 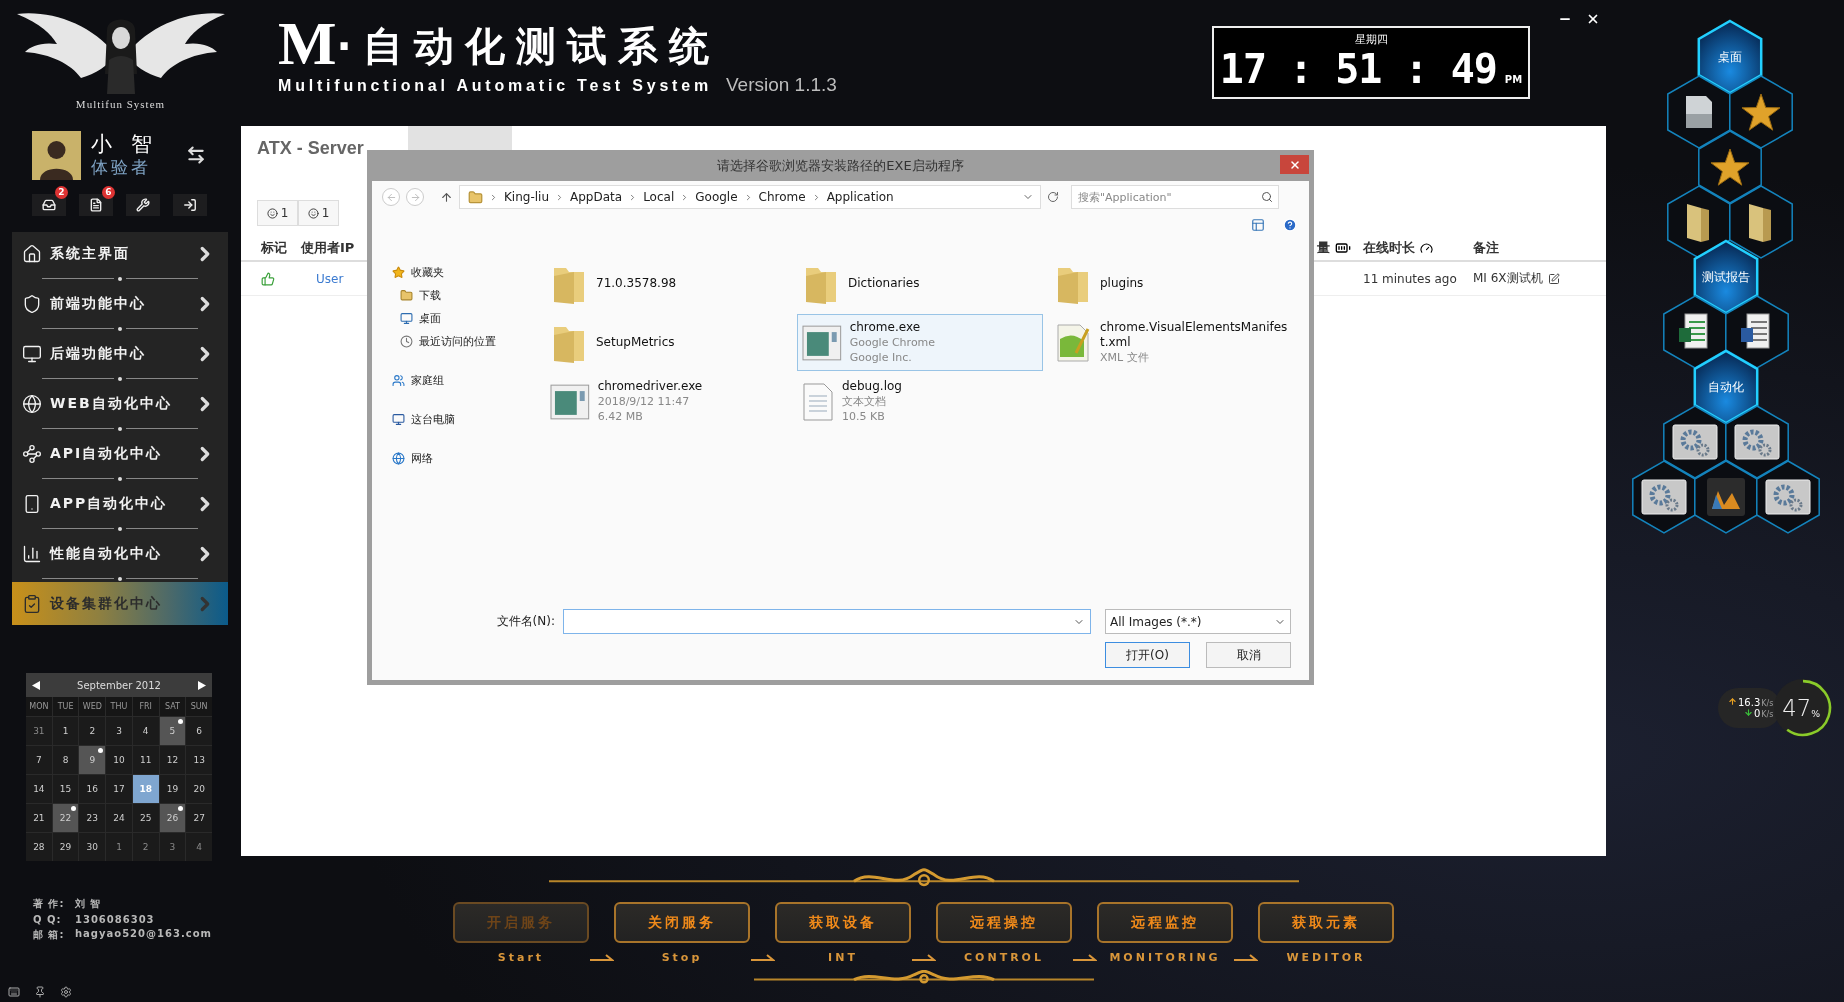 I want to click on text-document-shortcut, so click(x=1757, y=332).